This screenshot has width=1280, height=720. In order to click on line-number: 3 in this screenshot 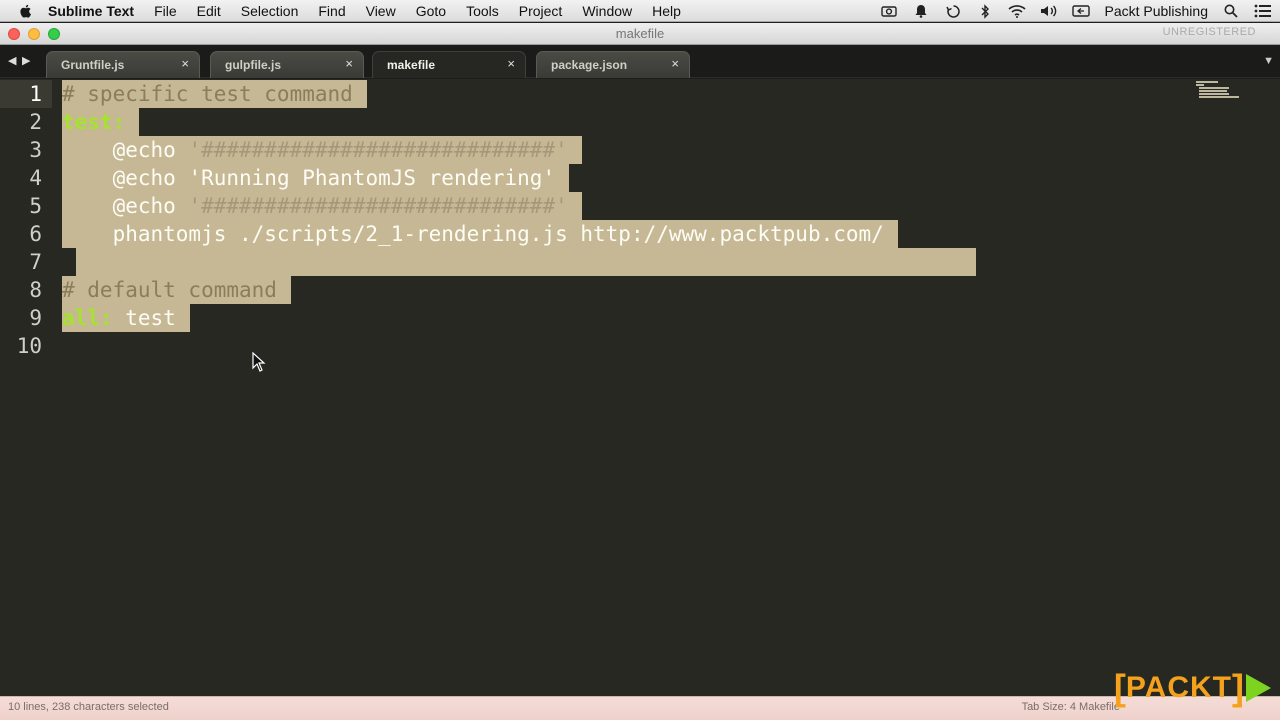, I will do `click(35, 150)`.